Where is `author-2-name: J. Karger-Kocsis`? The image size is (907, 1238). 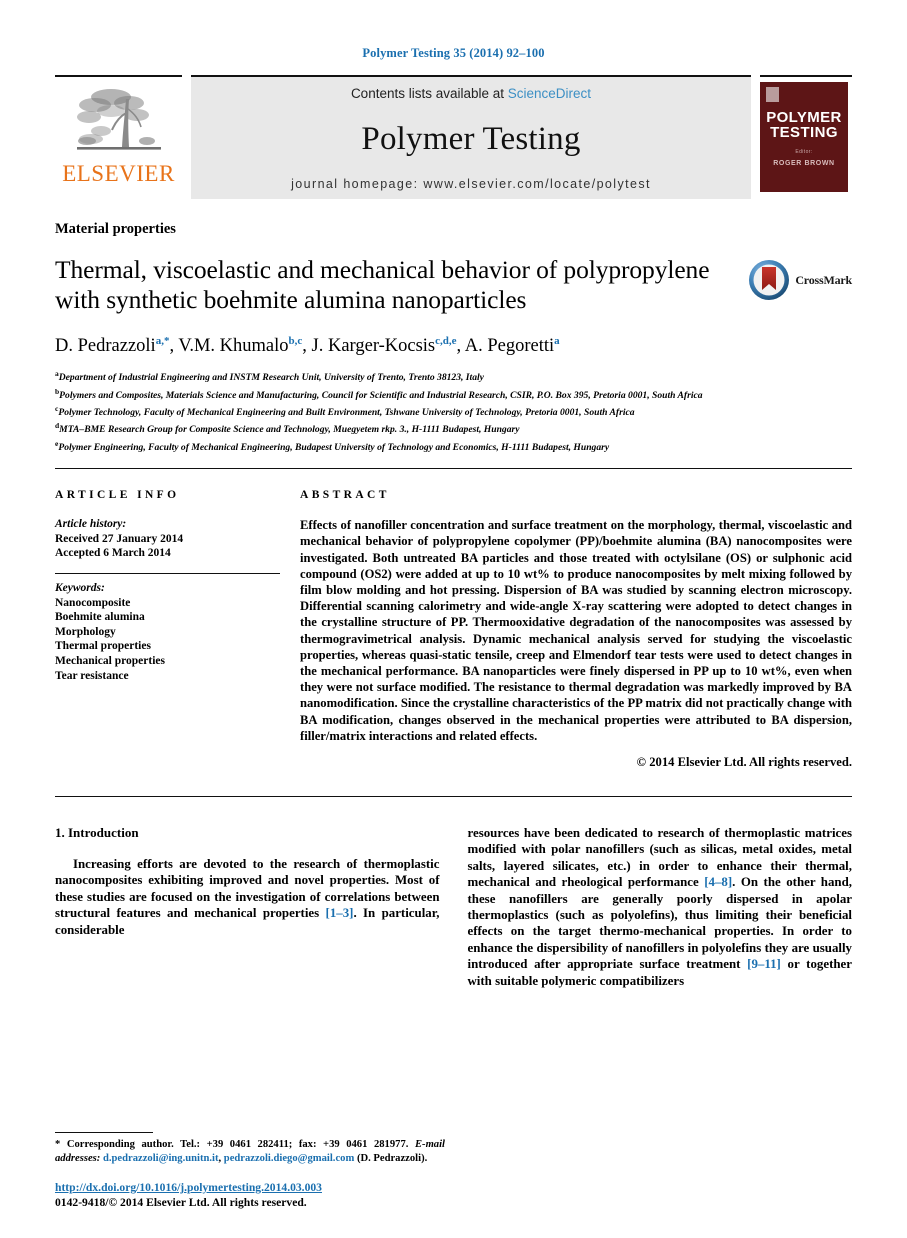 author-2-name: J. Karger-Kocsis is located at coordinates (373, 346).